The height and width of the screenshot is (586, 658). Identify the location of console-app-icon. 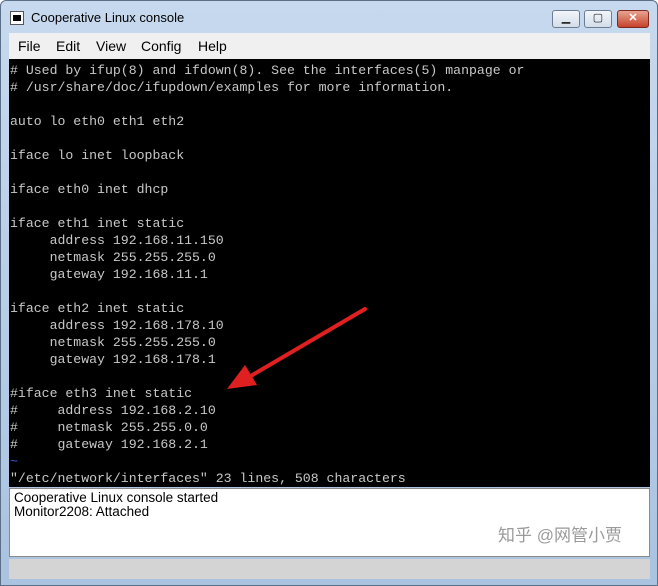
(17, 18).